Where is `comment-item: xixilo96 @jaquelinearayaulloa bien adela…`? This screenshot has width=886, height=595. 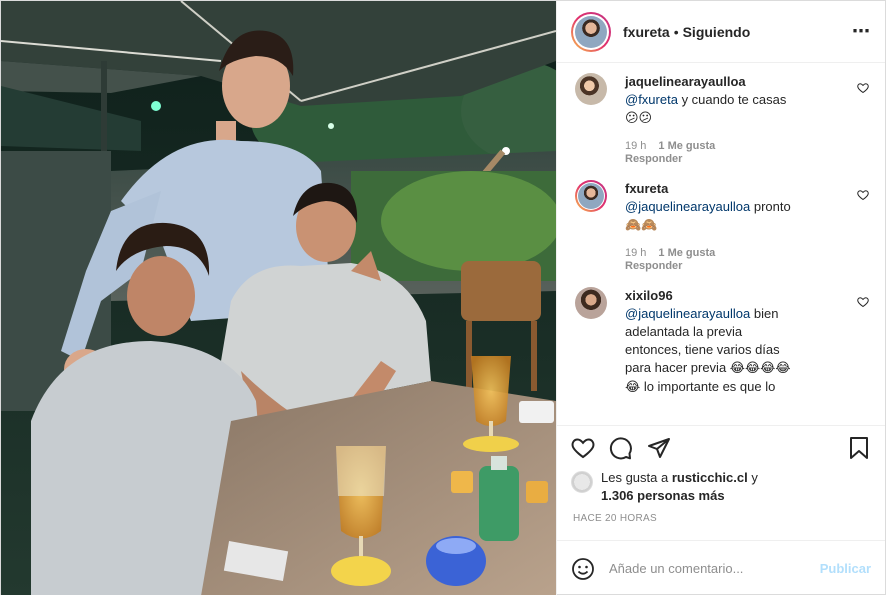 comment-item: xixilo96 @jaquelinearayaulloa bien adela… is located at coordinates (722, 342).